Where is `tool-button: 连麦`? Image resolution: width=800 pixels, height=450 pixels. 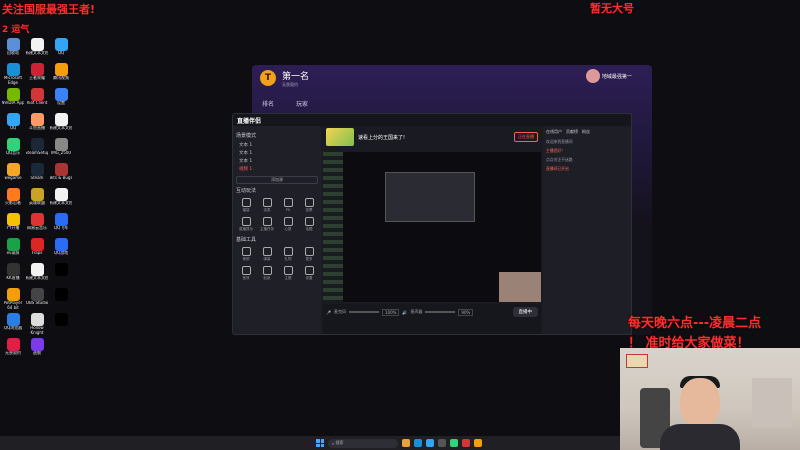 tool-button: 连麦 is located at coordinates (267, 205).